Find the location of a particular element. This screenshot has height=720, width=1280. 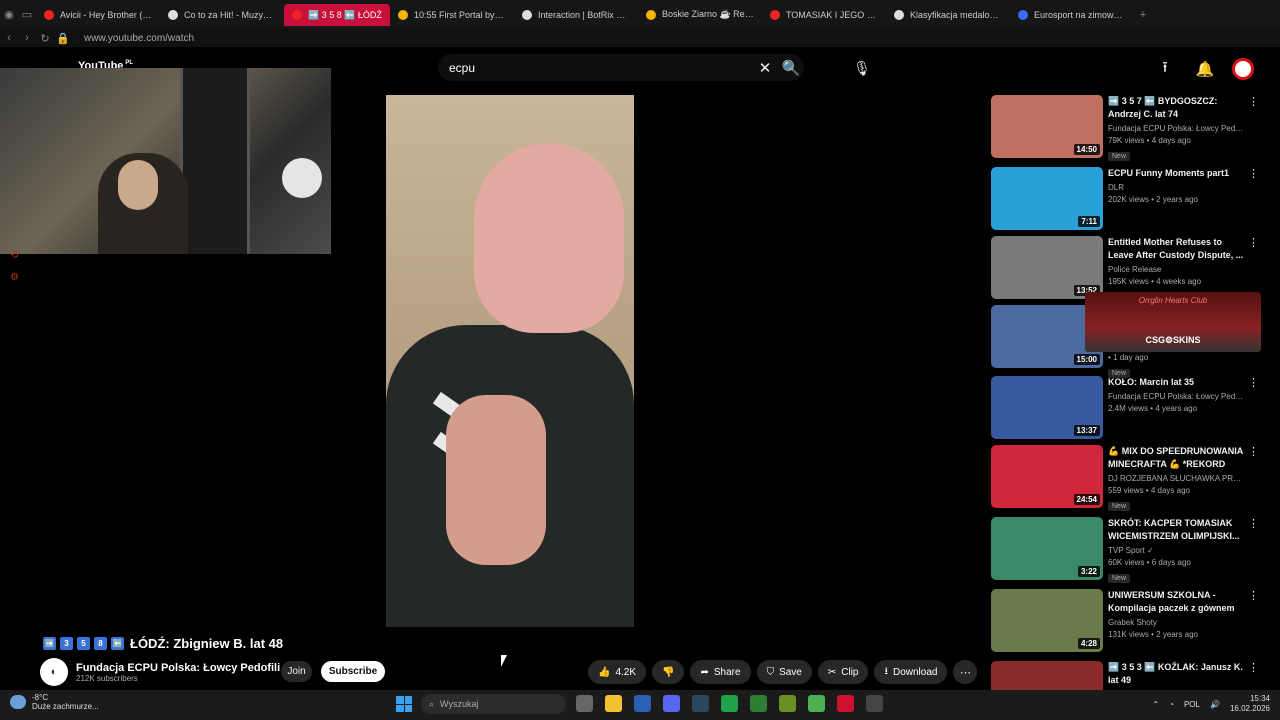

search-box: ecpu ✕ 🔍 is located at coordinates (621, 67).